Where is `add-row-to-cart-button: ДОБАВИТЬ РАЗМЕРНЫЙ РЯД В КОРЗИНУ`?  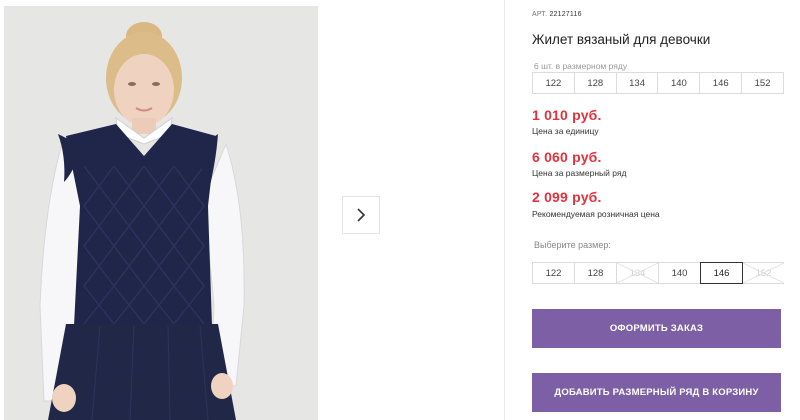 add-row-to-cart-button: ДОБАВИТЬ РАЗМЕРНЫЙ РЯД В КОРЗИНУ is located at coordinates (656, 392).